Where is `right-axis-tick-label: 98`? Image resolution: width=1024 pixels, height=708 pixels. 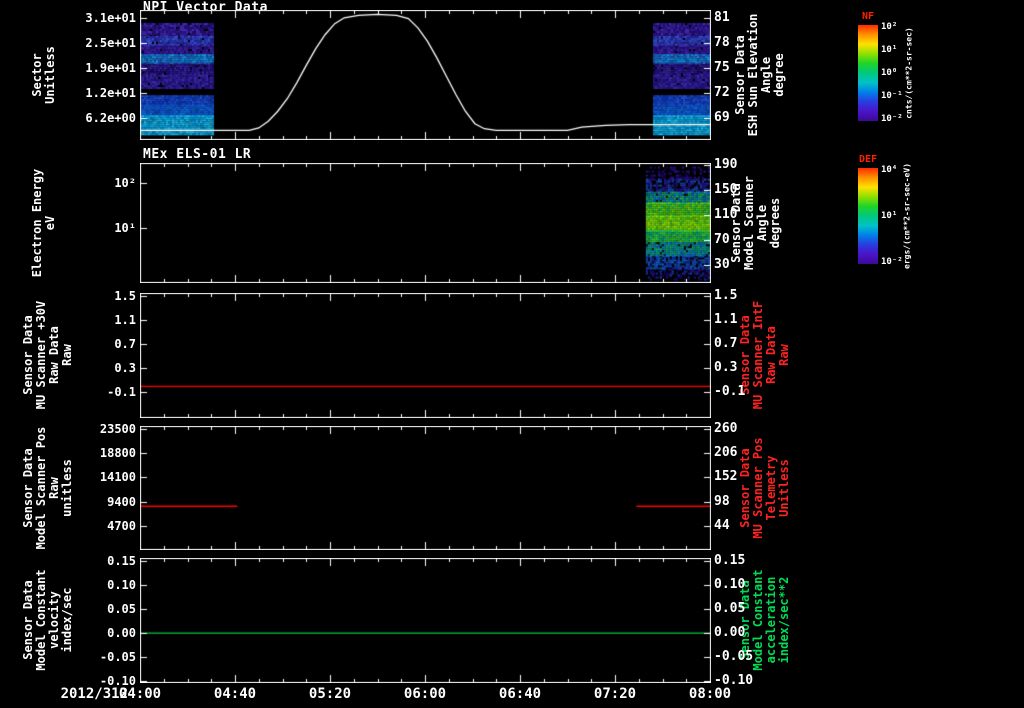 right-axis-tick-label: 98 is located at coordinates (722, 501).